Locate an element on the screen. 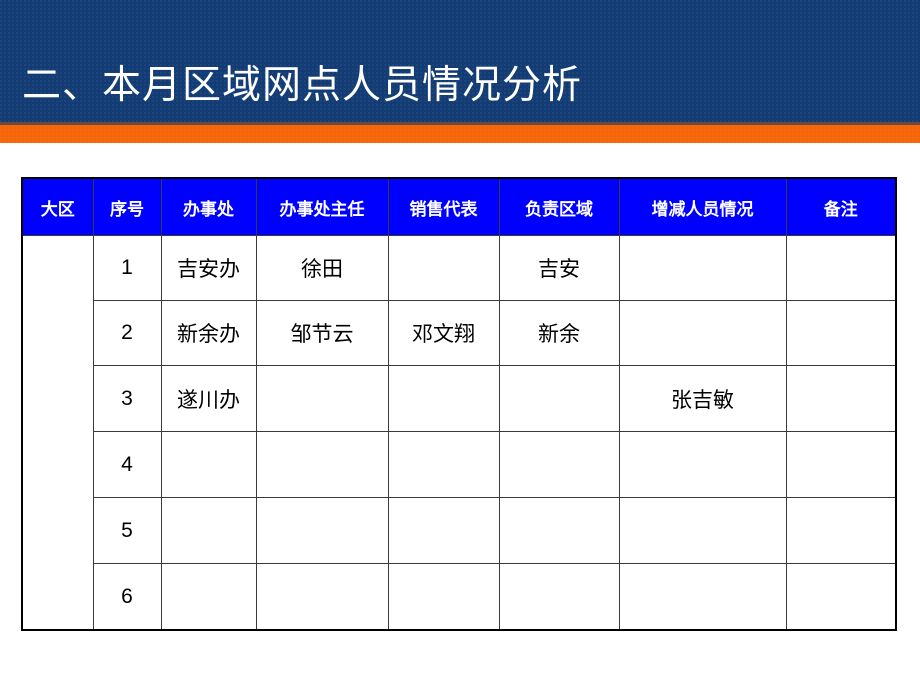  table-row: 6 is located at coordinates (459, 597).